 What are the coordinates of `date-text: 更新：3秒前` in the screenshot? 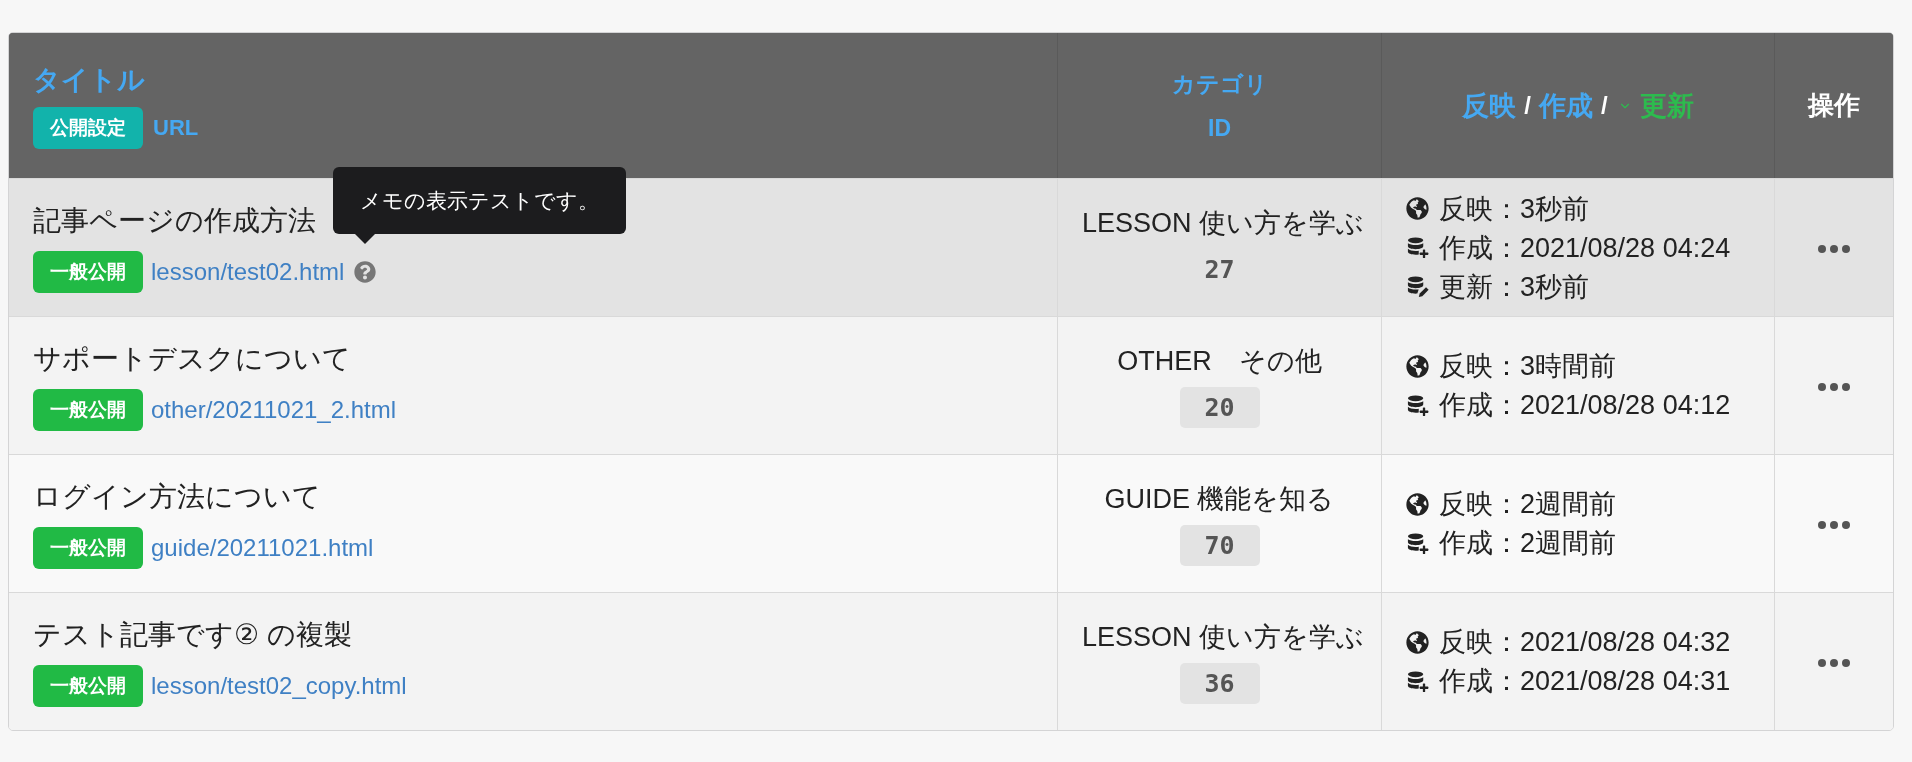 It's located at (1514, 287).